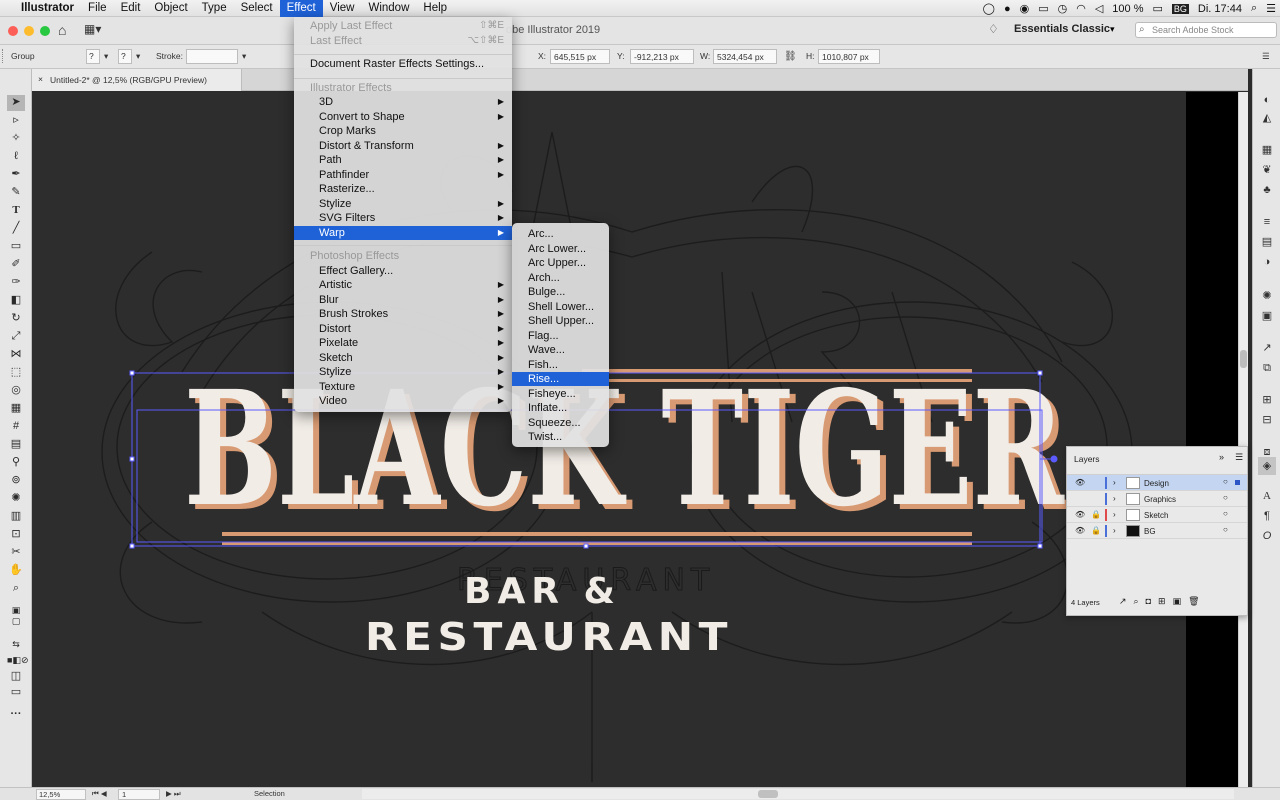  I want to click on effect-menu-item-distort-transform-9: Distort & Transform ▶, so click(403, 146).